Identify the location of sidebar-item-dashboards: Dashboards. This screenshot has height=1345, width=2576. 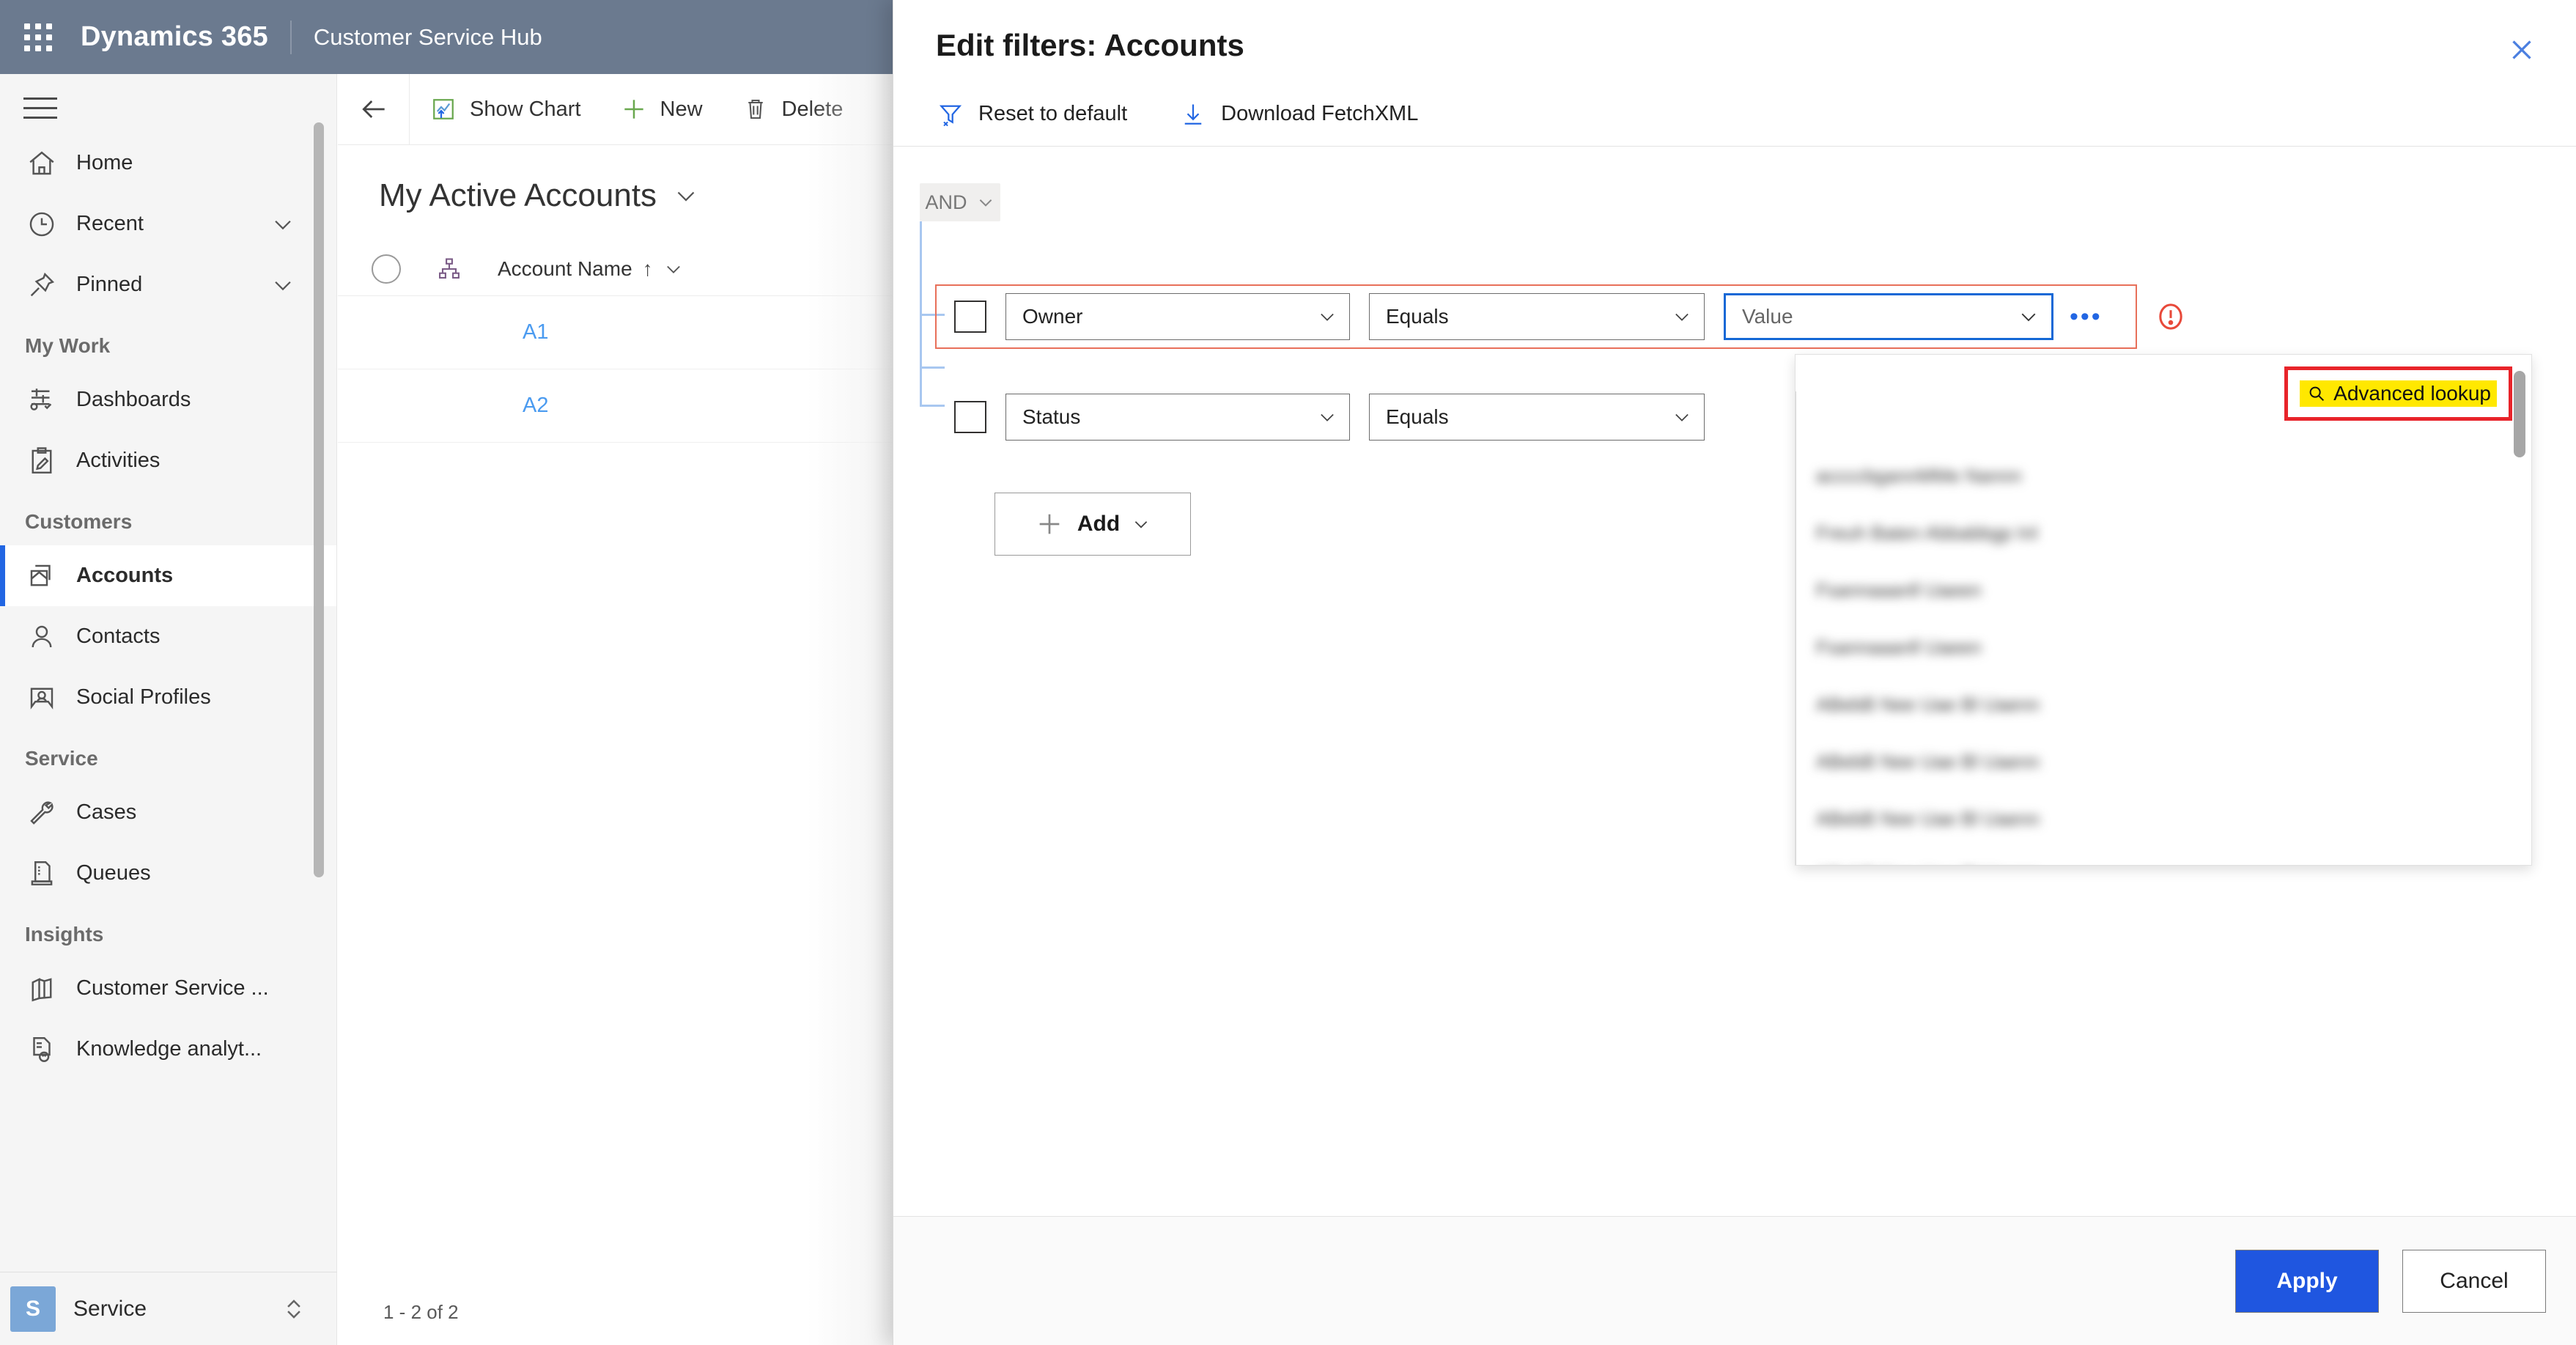
(168, 399).